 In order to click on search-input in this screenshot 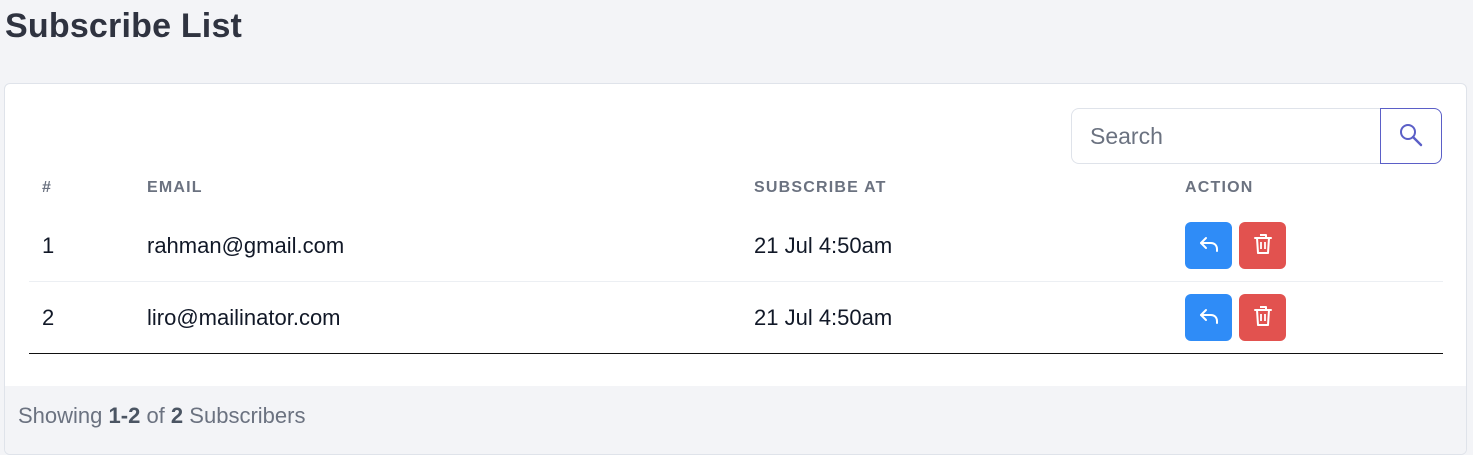, I will do `click(1225, 136)`.